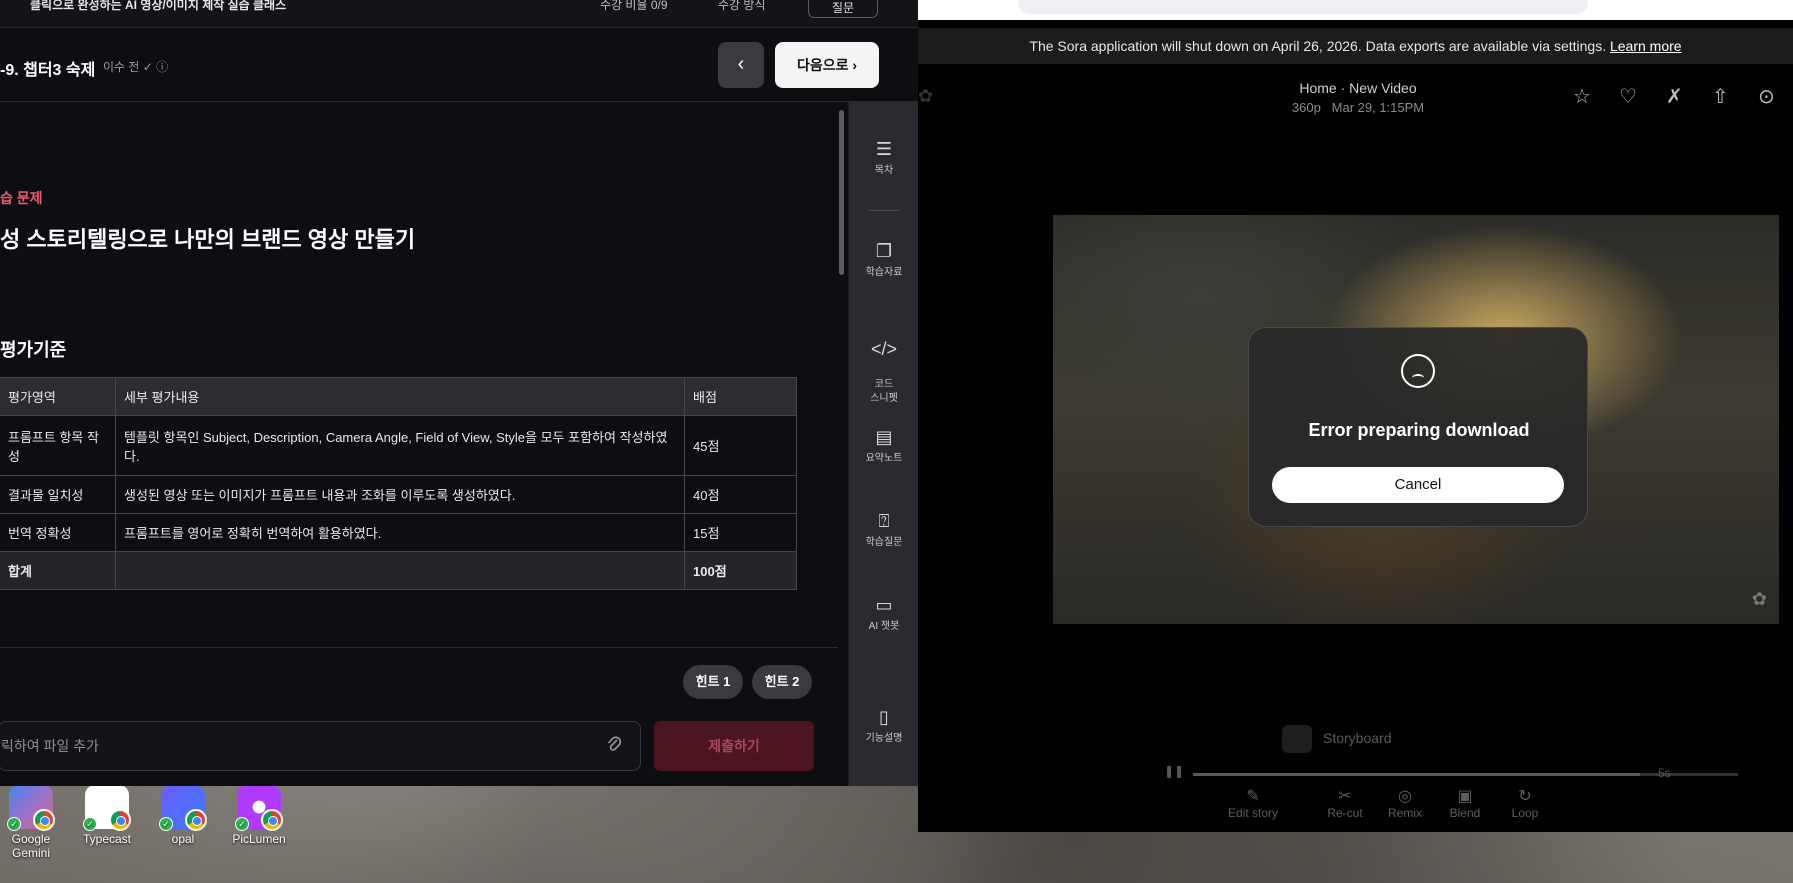  Describe the element at coordinates (884, 458) in the screenshot. I see `rail-item-label: 요약노트` at that location.